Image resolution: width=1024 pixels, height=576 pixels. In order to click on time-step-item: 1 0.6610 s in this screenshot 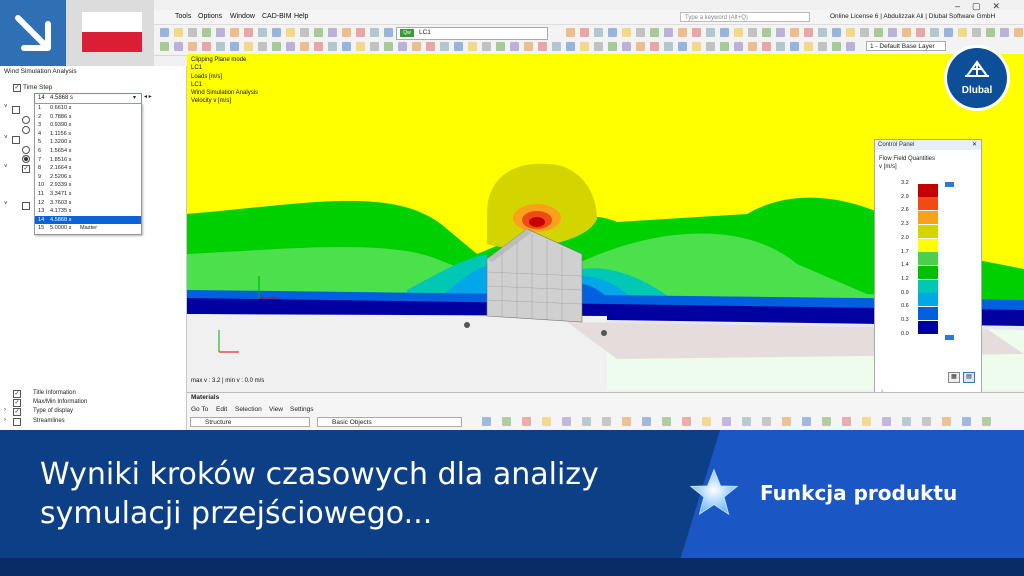, I will do `click(88, 108)`.